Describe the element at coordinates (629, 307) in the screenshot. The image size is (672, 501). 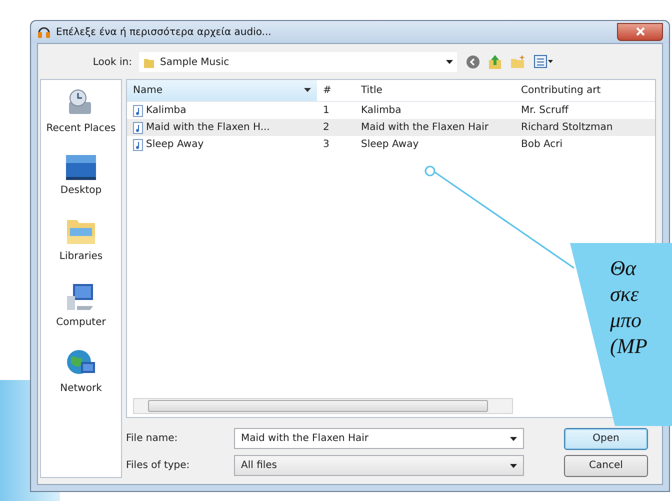
I see `callout-text: Θα σκε μπο (ΜΡ` at that location.